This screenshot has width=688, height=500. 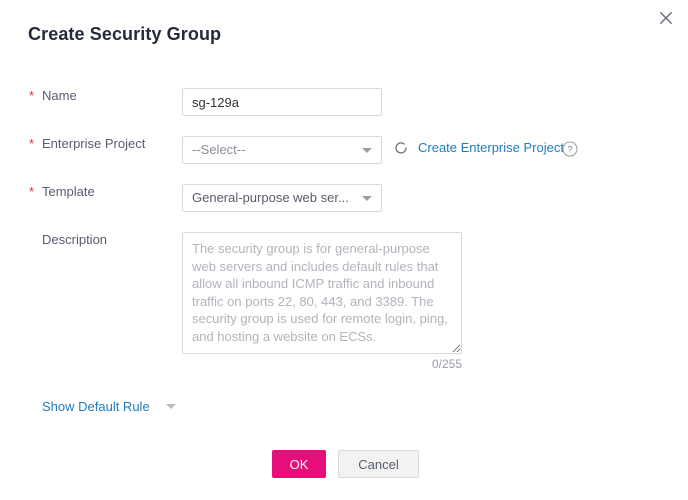 I want to click on description-field-wrap, so click(x=322, y=295).